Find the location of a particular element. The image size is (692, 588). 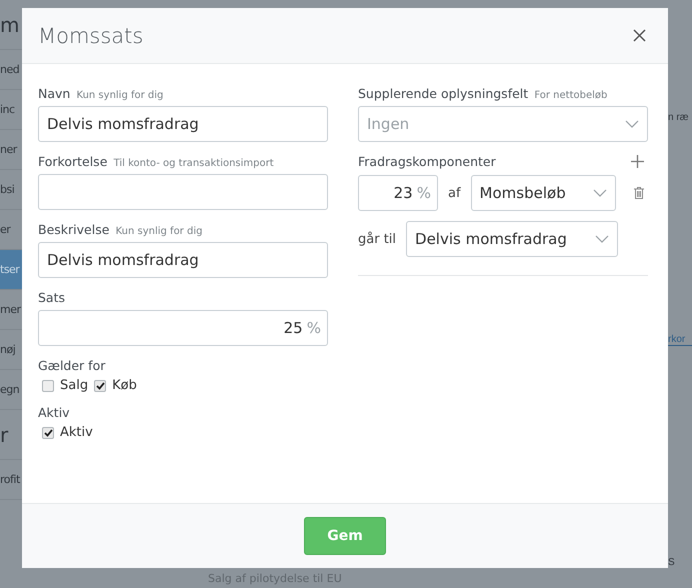

percent-field: 23 % is located at coordinates (398, 193).